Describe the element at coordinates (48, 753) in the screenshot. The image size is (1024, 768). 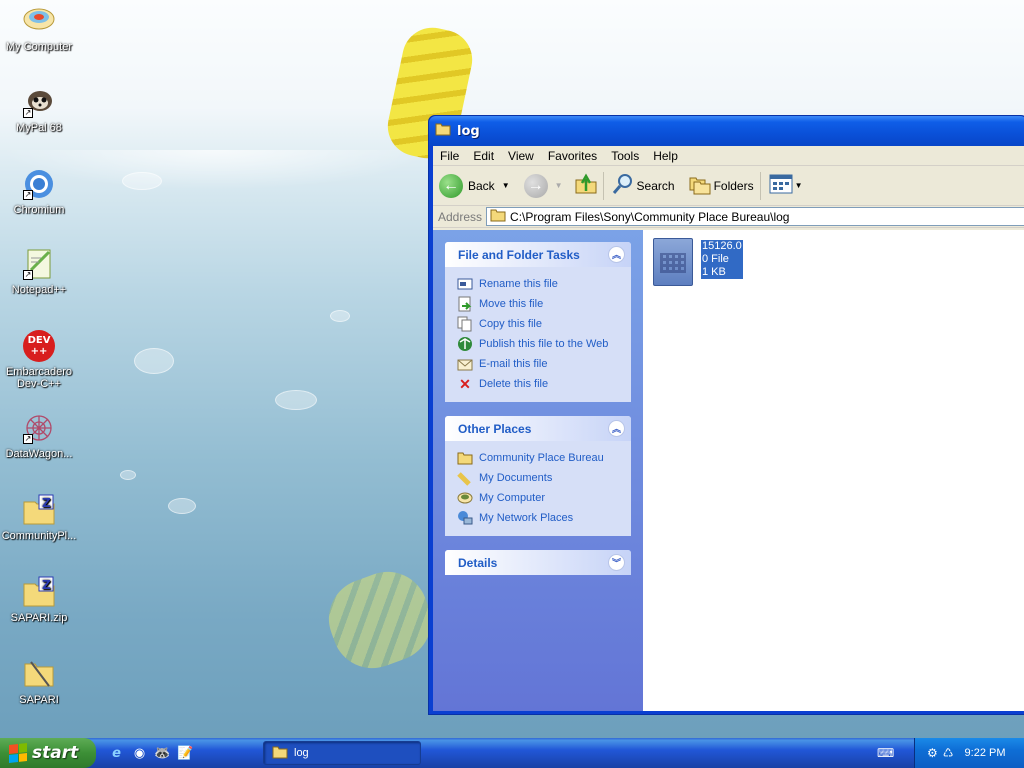
I see `start-button: start` at that location.